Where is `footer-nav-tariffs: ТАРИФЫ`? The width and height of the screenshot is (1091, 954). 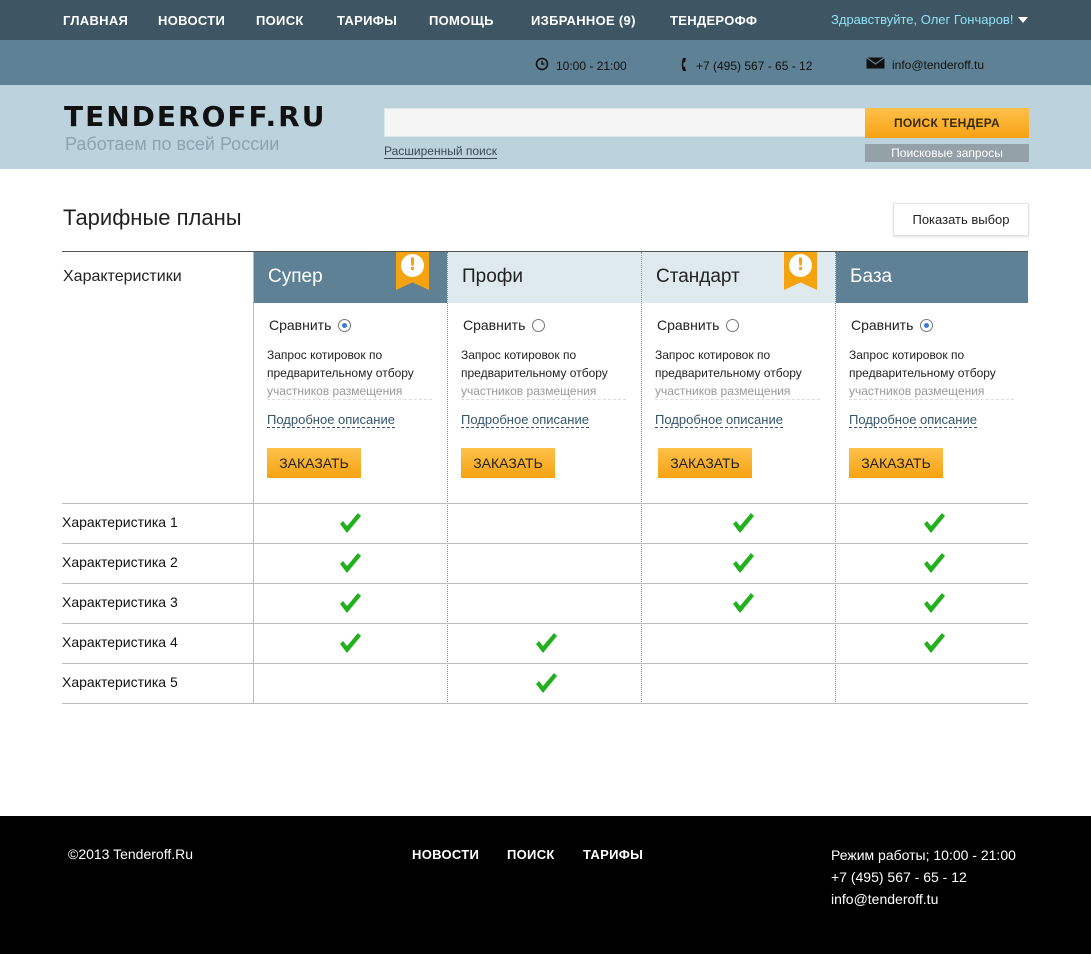
footer-nav-tariffs: ТАРИФЫ is located at coordinates (613, 854).